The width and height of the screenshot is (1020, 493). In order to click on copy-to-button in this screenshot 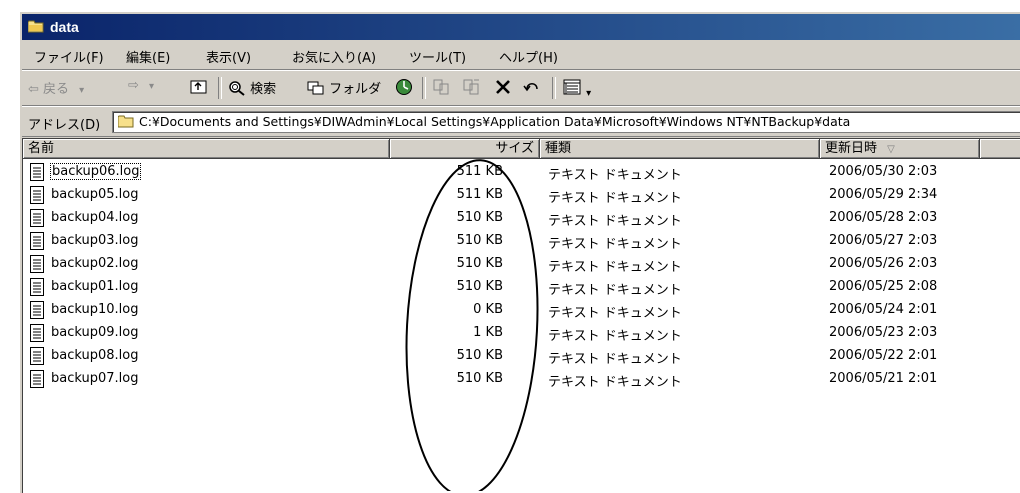, I will do `click(472, 88)`.